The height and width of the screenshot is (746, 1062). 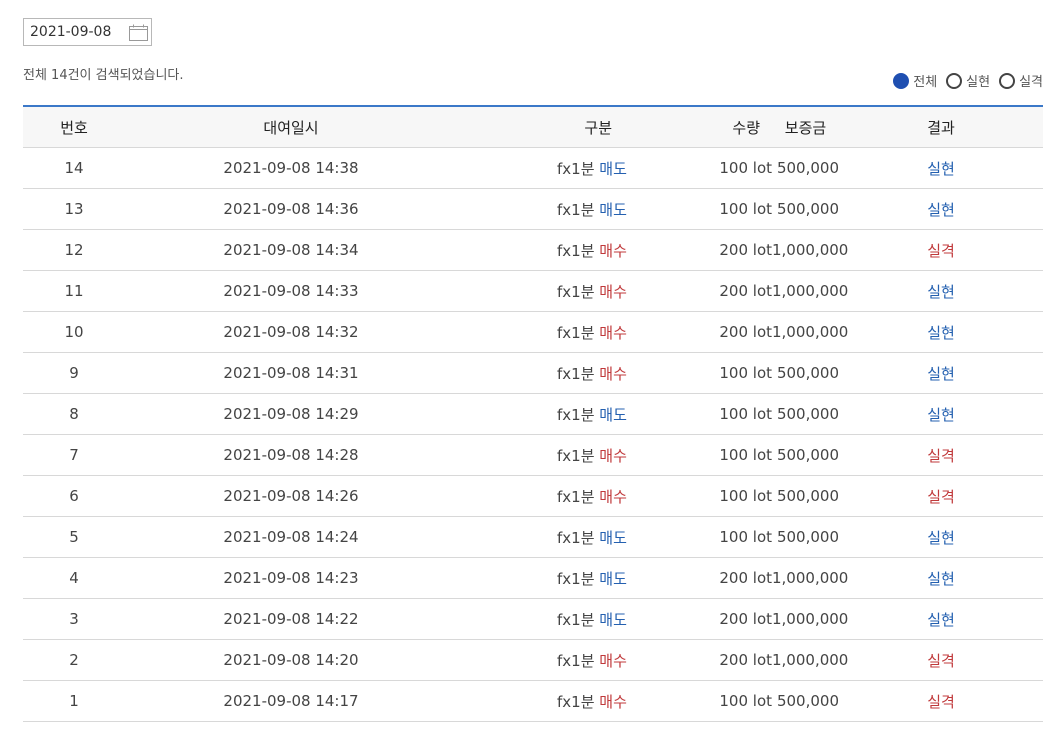 I want to click on cell-rental-datetime: 2021-09-08 14:38, so click(x=291, y=168).